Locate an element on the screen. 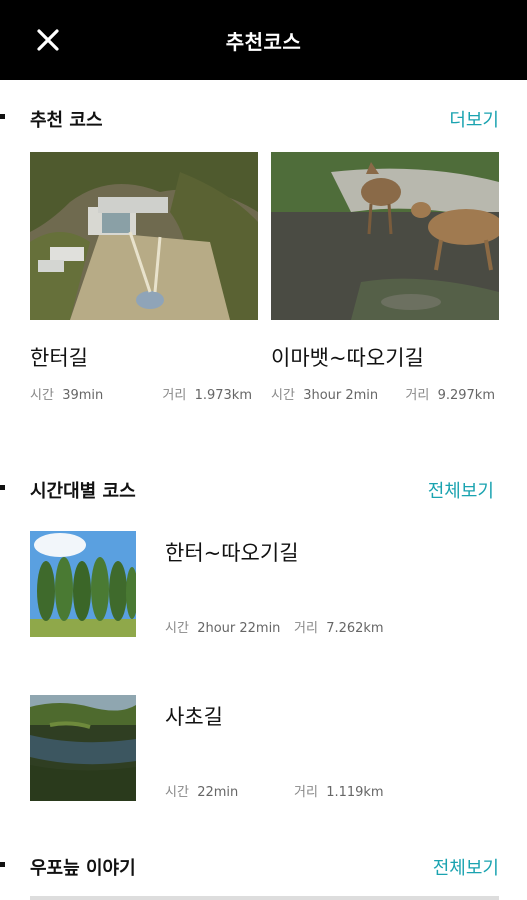 The image size is (527, 900). poplar-trees-photo is located at coordinates (83, 584).